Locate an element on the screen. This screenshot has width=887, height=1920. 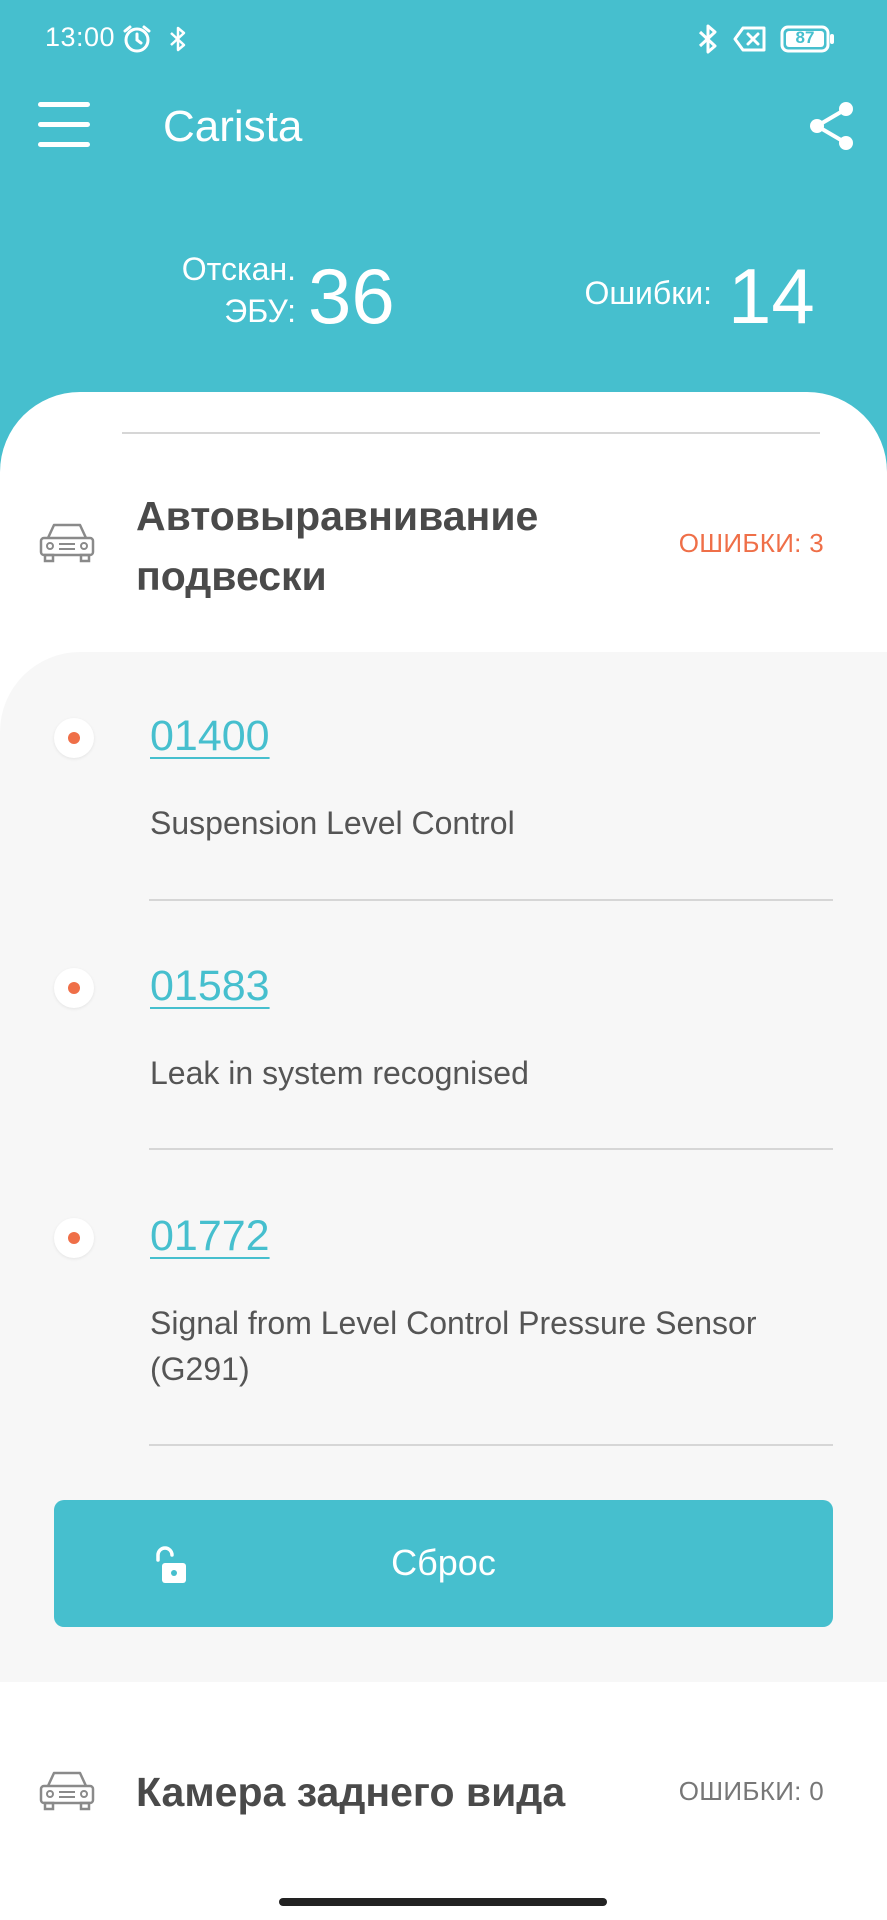
errors-label: Ошибки: is located at coordinates (648, 293).